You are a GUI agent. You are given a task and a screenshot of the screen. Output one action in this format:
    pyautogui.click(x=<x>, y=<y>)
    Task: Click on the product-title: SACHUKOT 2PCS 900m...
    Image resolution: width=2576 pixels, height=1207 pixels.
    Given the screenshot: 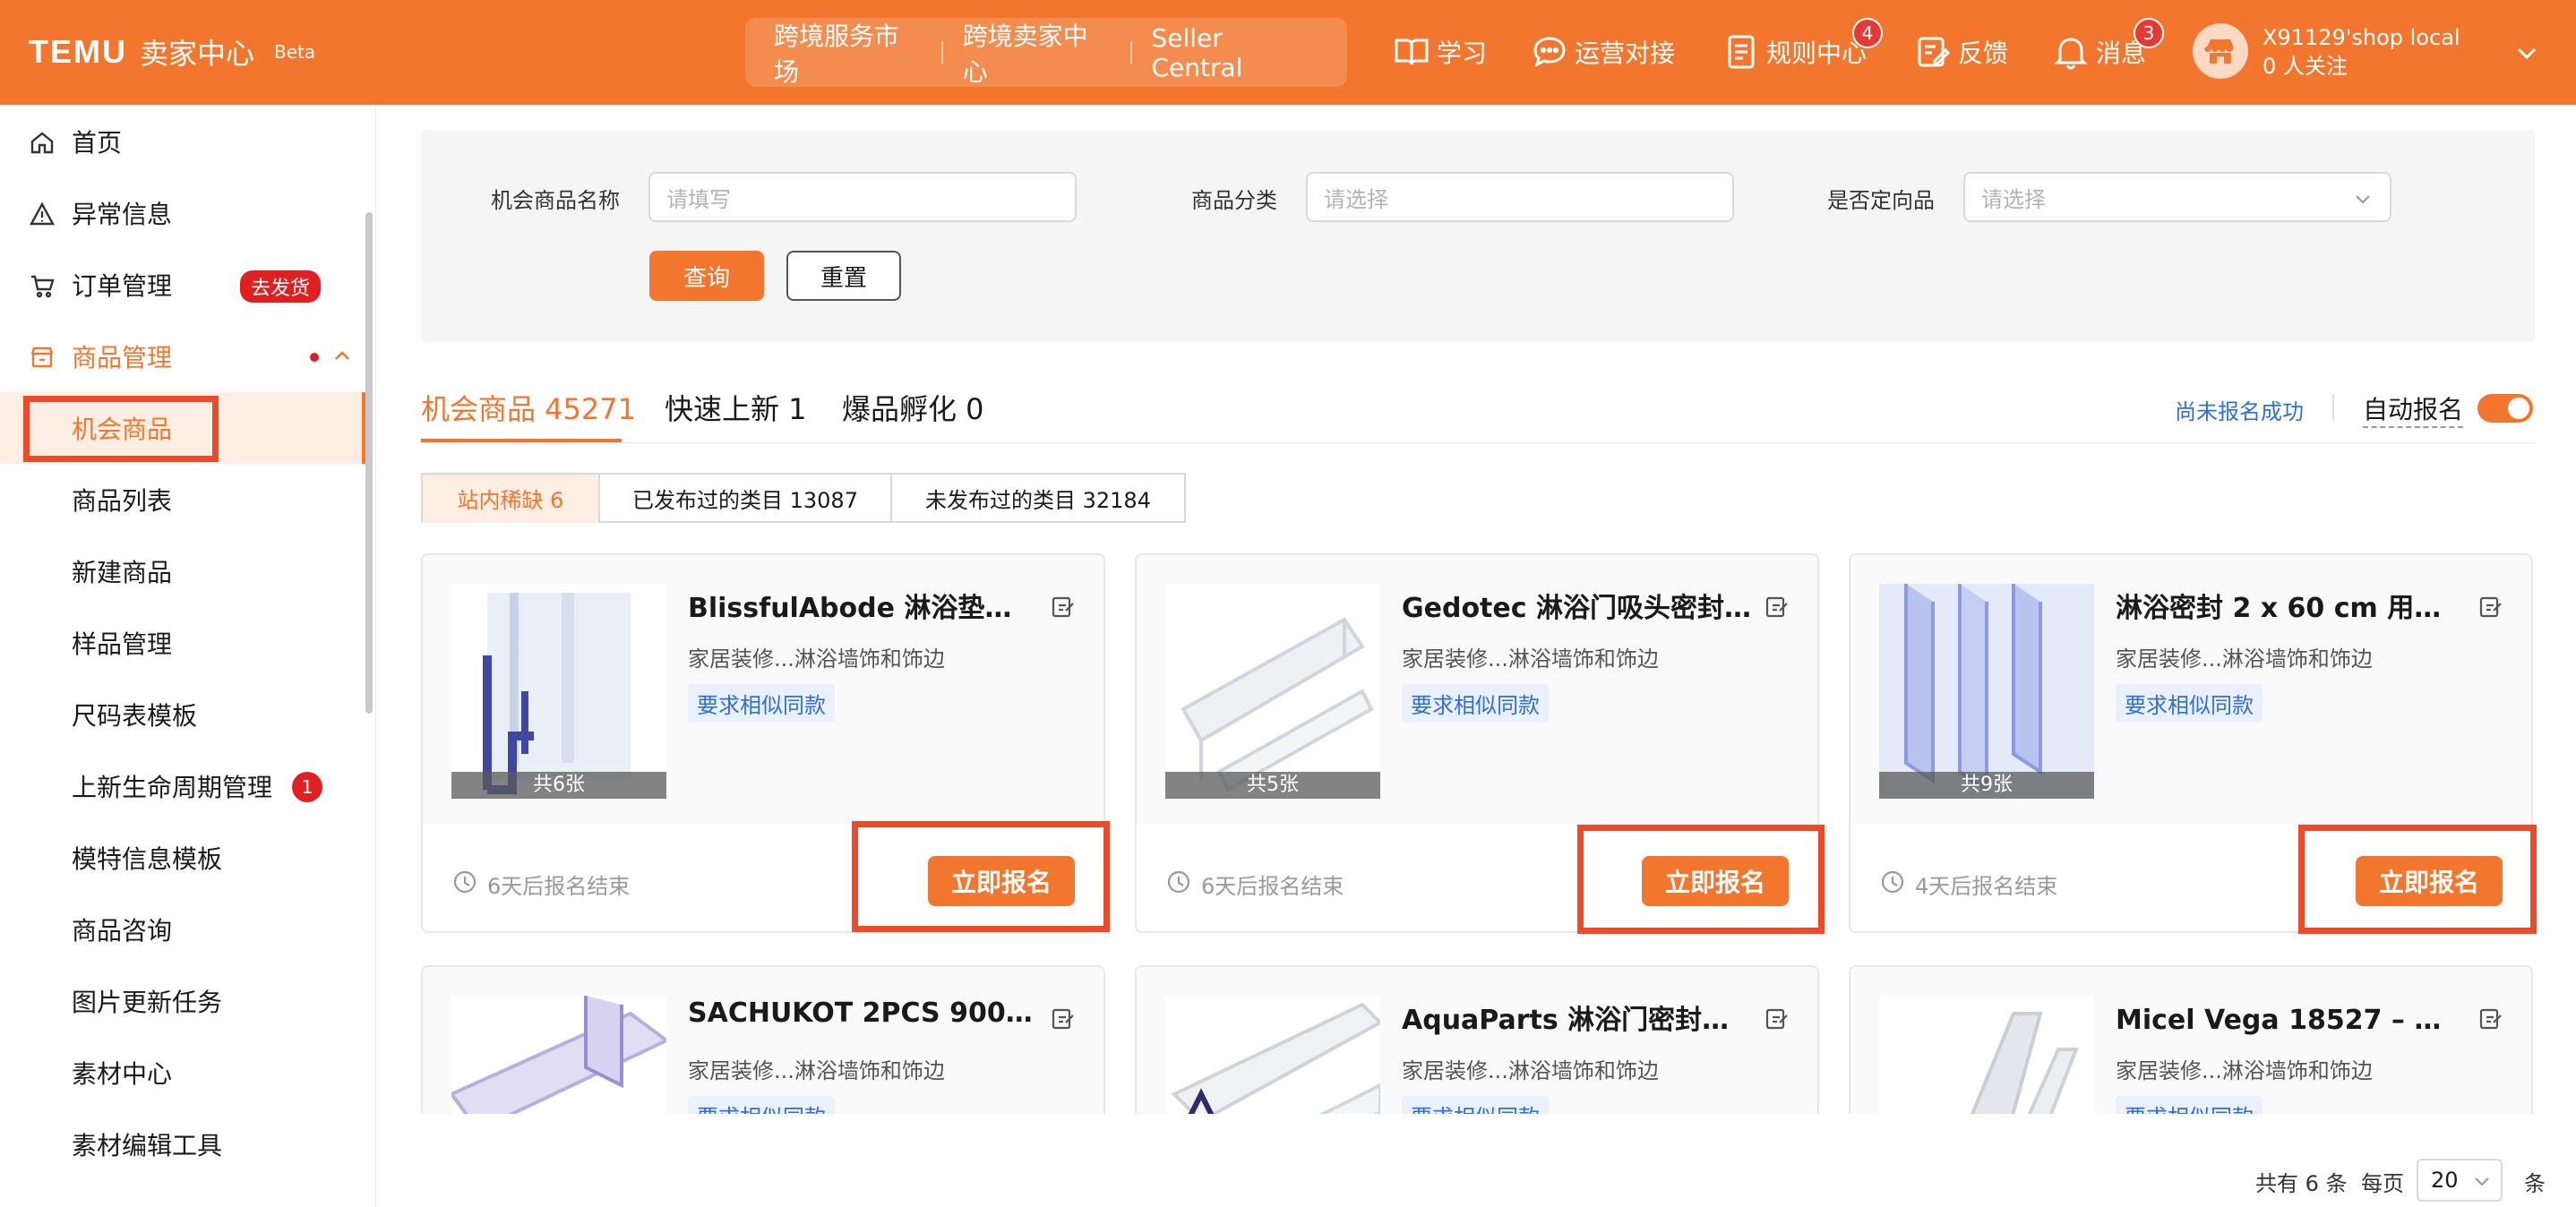 What is the action you would take?
    pyautogui.click(x=862, y=1013)
    